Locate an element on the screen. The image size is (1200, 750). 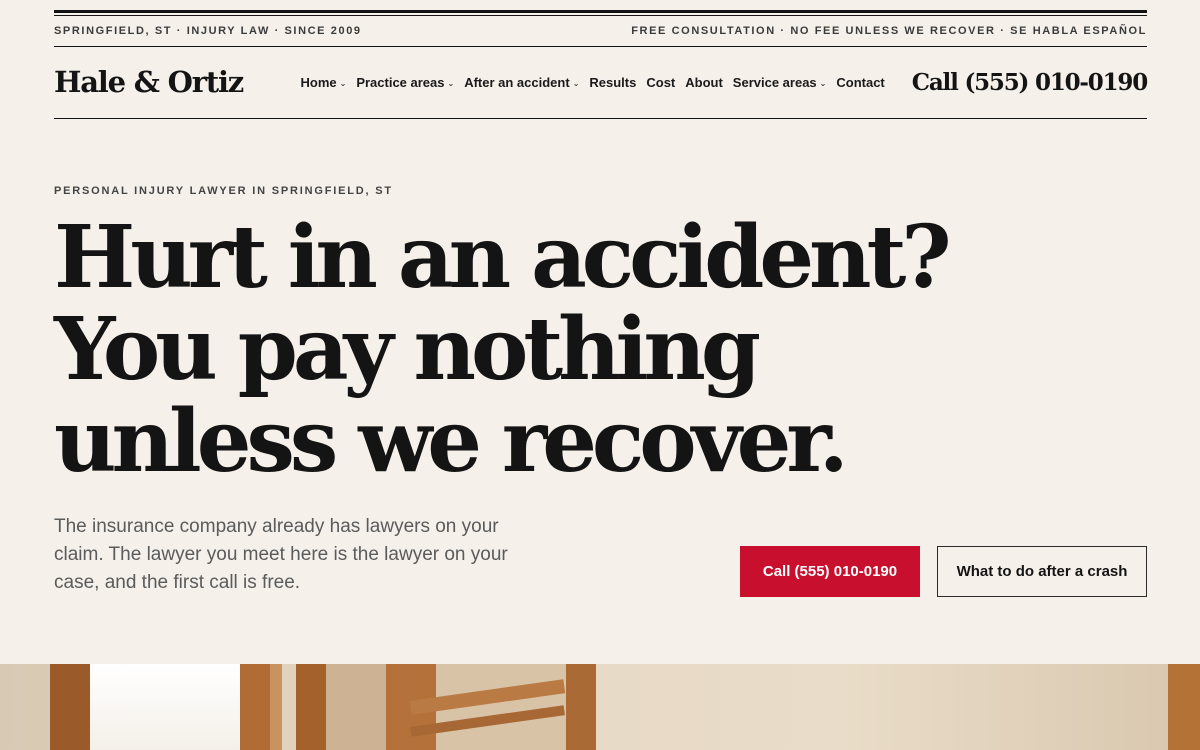
nav-phone-link: Call (555) 010-0190 is located at coordinates (1030, 82).